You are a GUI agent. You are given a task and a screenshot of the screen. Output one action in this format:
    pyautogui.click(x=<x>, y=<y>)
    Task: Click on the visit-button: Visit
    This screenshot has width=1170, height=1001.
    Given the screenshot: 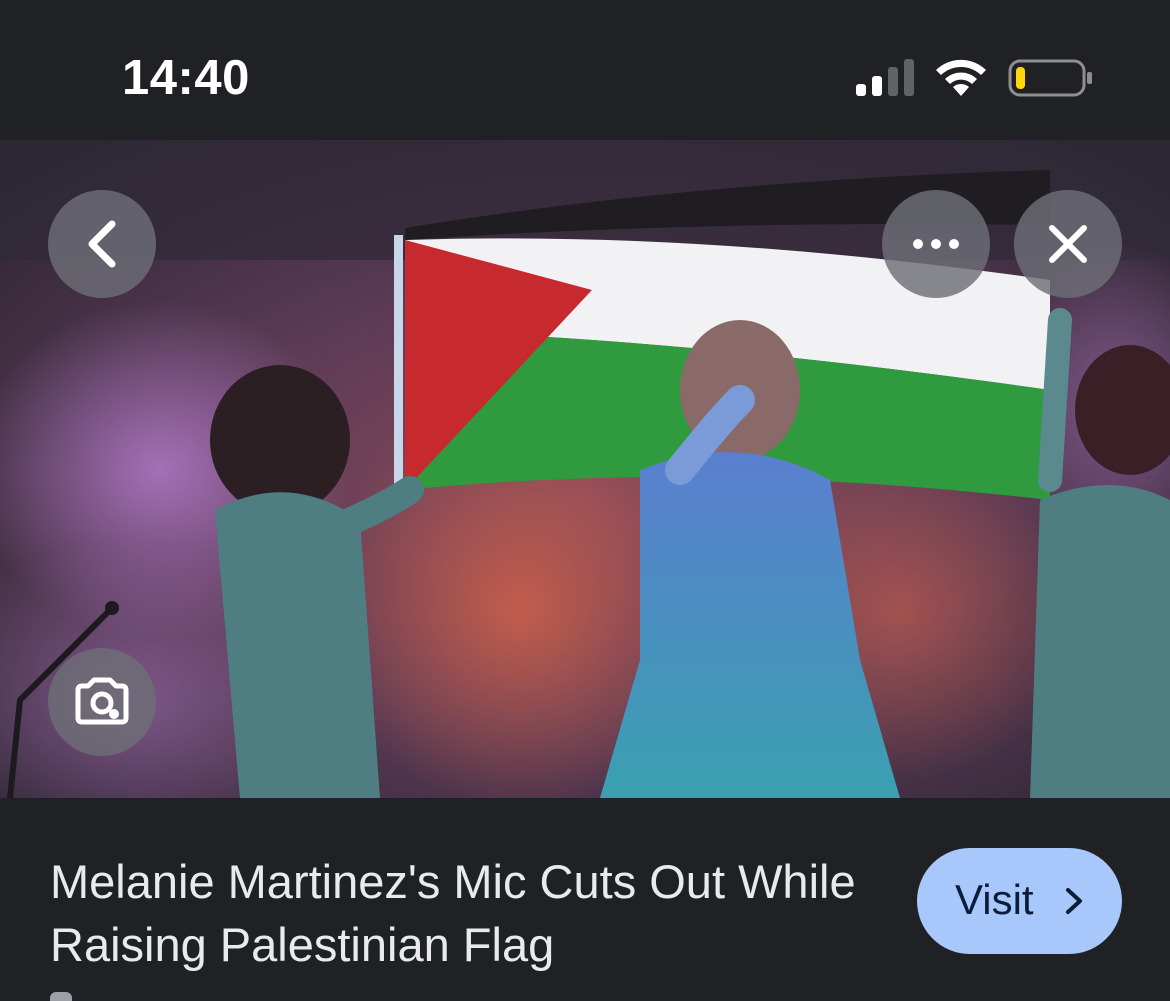 What is the action you would take?
    pyautogui.click(x=1019, y=901)
    